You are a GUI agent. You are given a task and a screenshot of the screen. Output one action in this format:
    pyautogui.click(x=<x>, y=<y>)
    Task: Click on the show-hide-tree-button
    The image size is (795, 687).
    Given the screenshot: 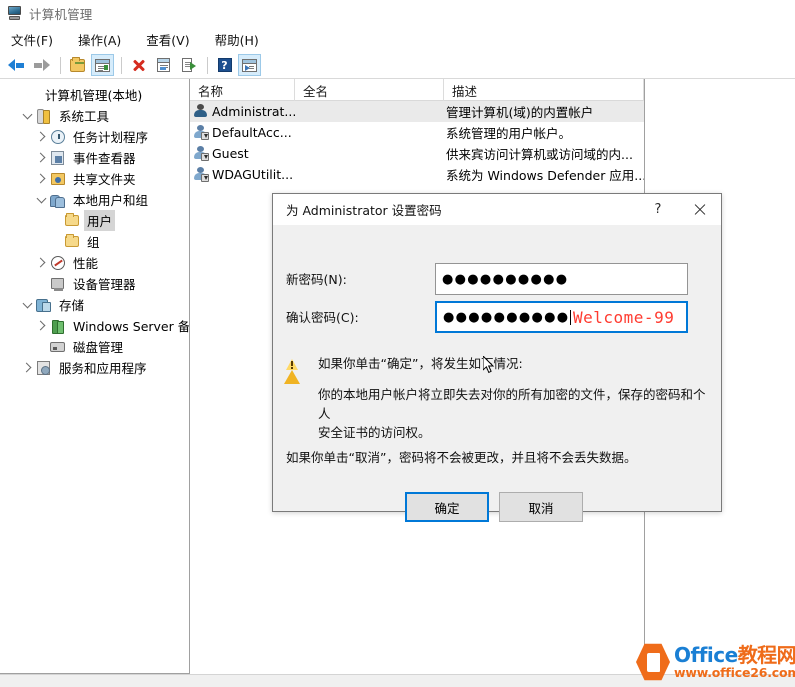 What is the action you would take?
    pyautogui.click(x=102, y=65)
    